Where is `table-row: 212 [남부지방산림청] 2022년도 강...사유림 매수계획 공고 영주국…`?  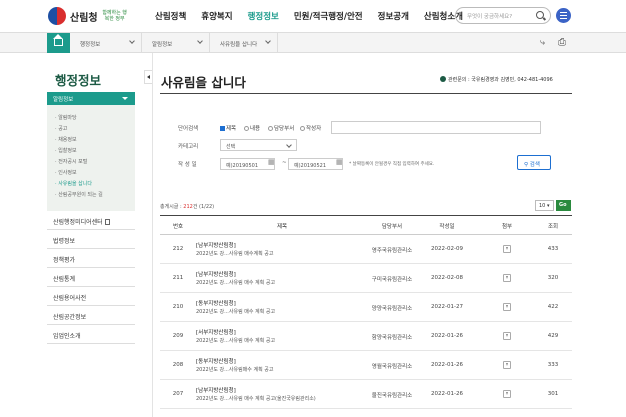
table-row: 212 [남부지방산림청] 2022년도 강...사유림 매수계획 공고 영주국… is located at coordinates (366, 249).